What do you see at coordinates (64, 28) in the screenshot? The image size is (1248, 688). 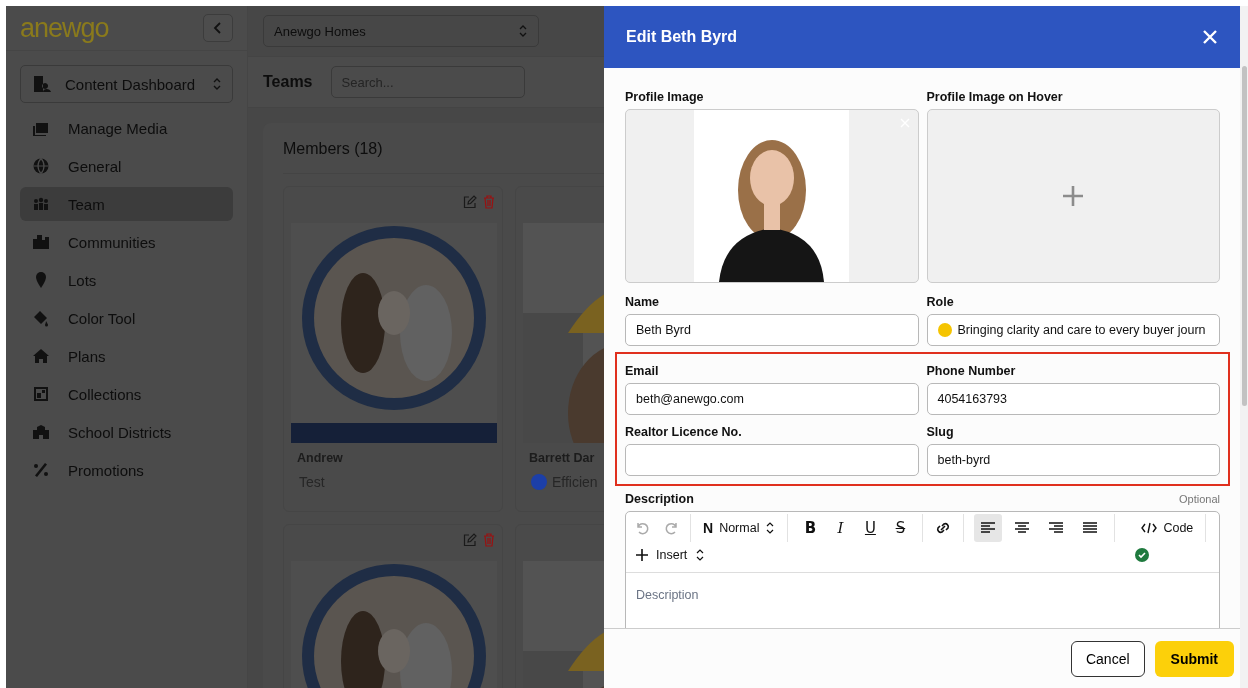 I see `logo: anewgo` at bounding box center [64, 28].